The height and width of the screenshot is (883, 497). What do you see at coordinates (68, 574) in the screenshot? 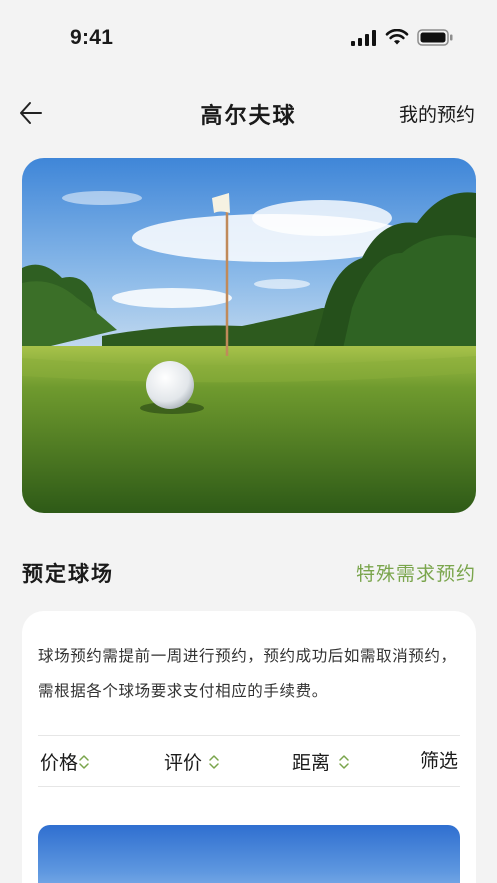
I see `section-title: 预定球场` at bounding box center [68, 574].